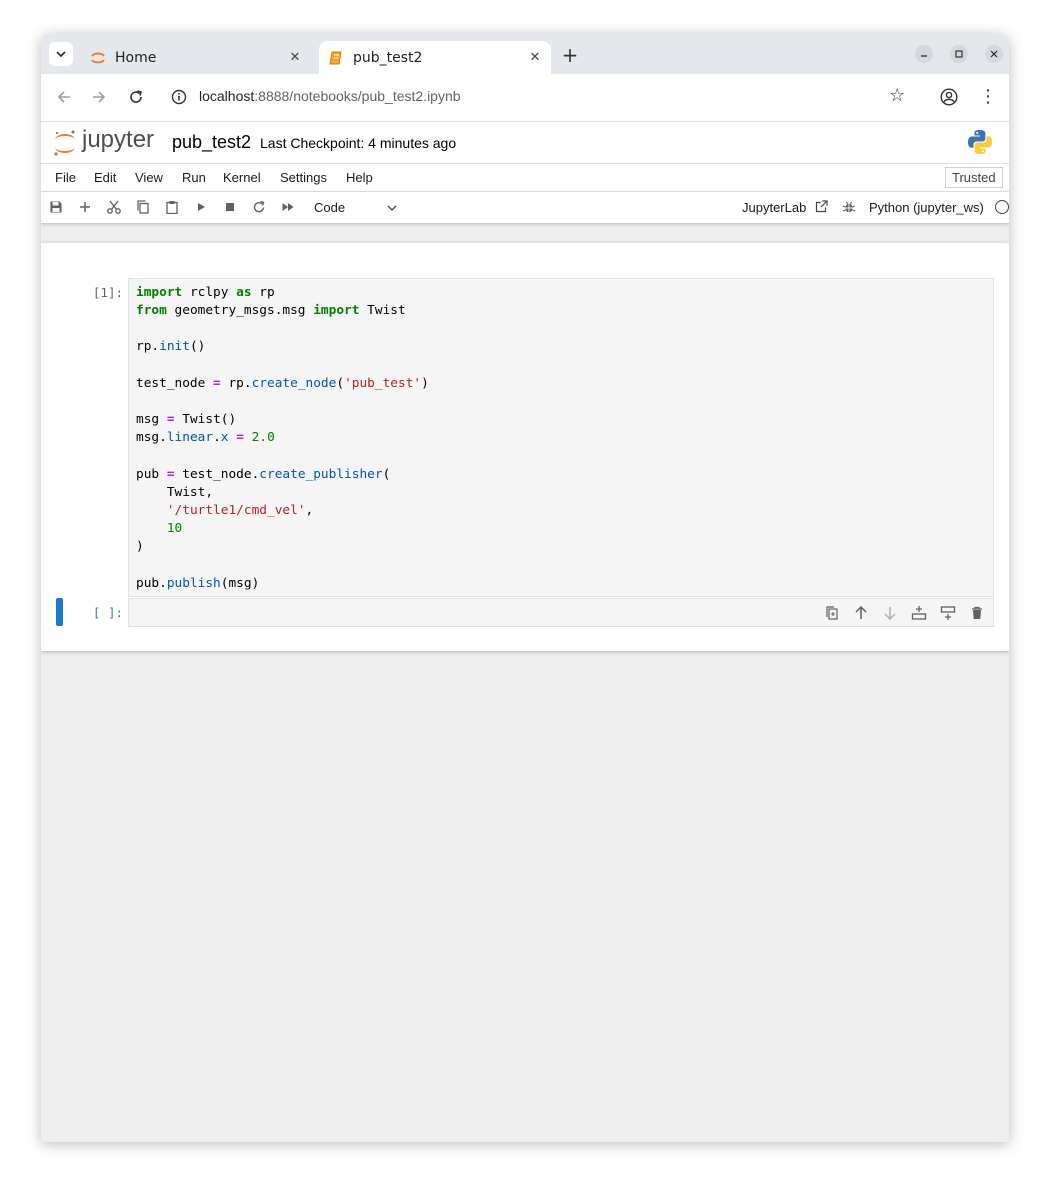  What do you see at coordinates (977, 613) in the screenshot?
I see `delete-cell-icon` at bounding box center [977, 613].